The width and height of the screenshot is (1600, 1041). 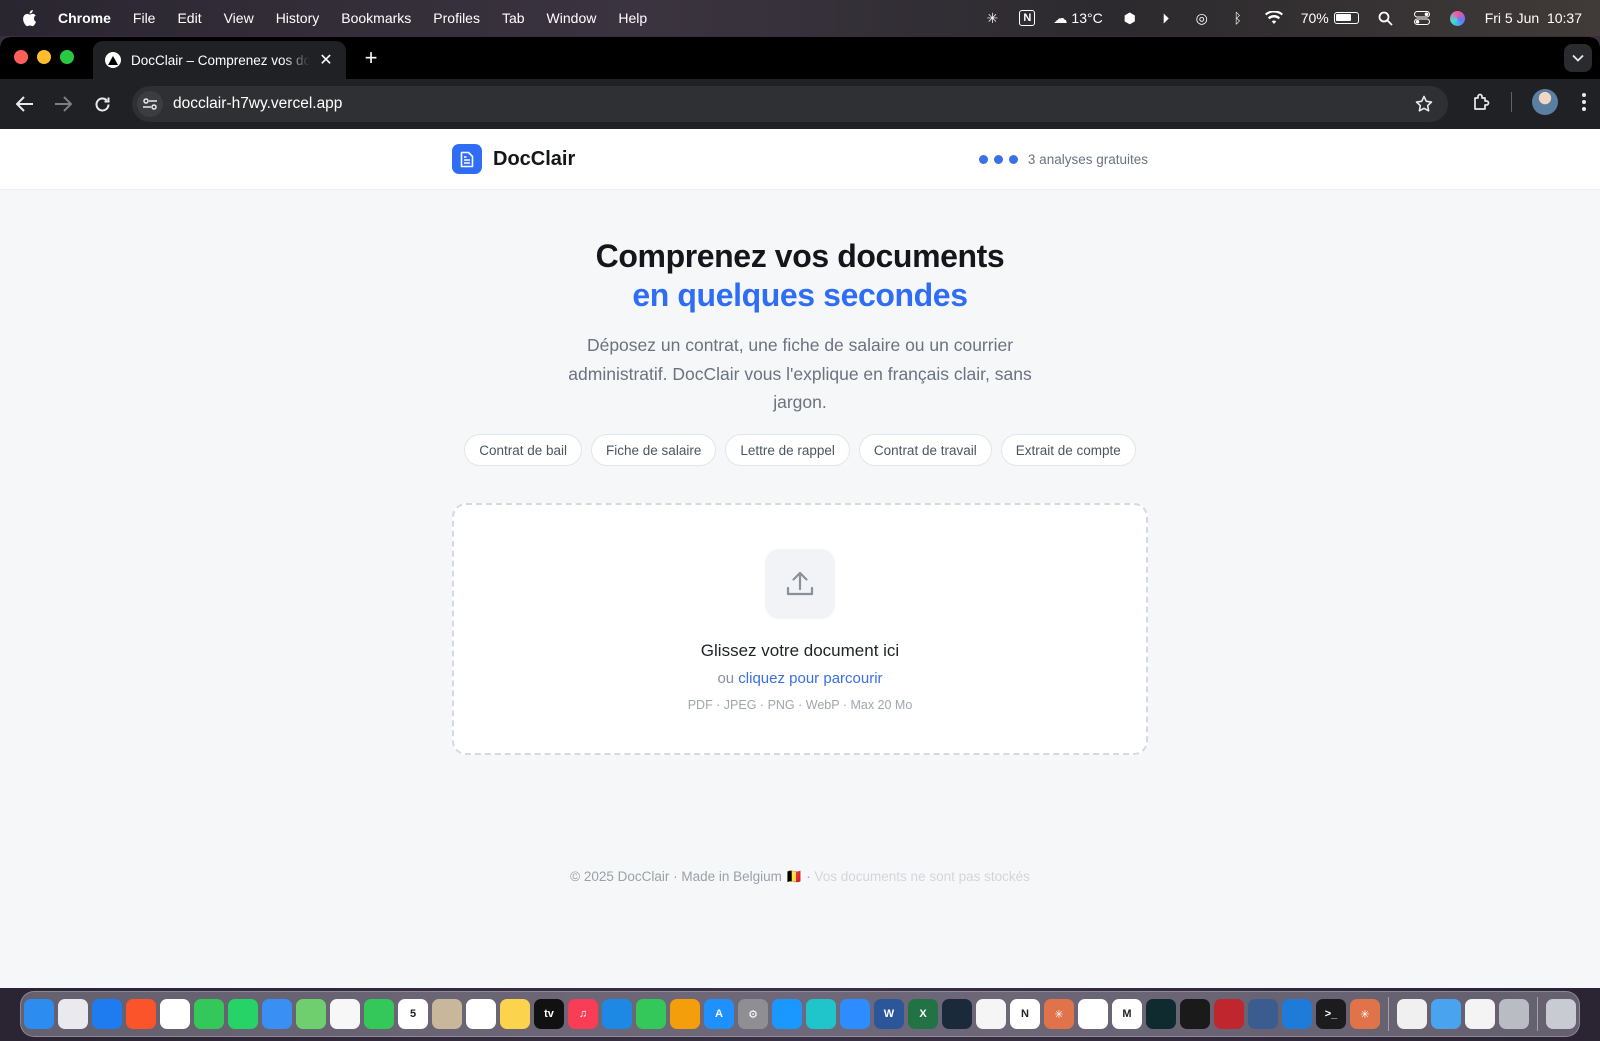 What do you see at coordinates (150, 104) in the screenshot?
I see `site-info-icon` at bounding box center [150, 104].